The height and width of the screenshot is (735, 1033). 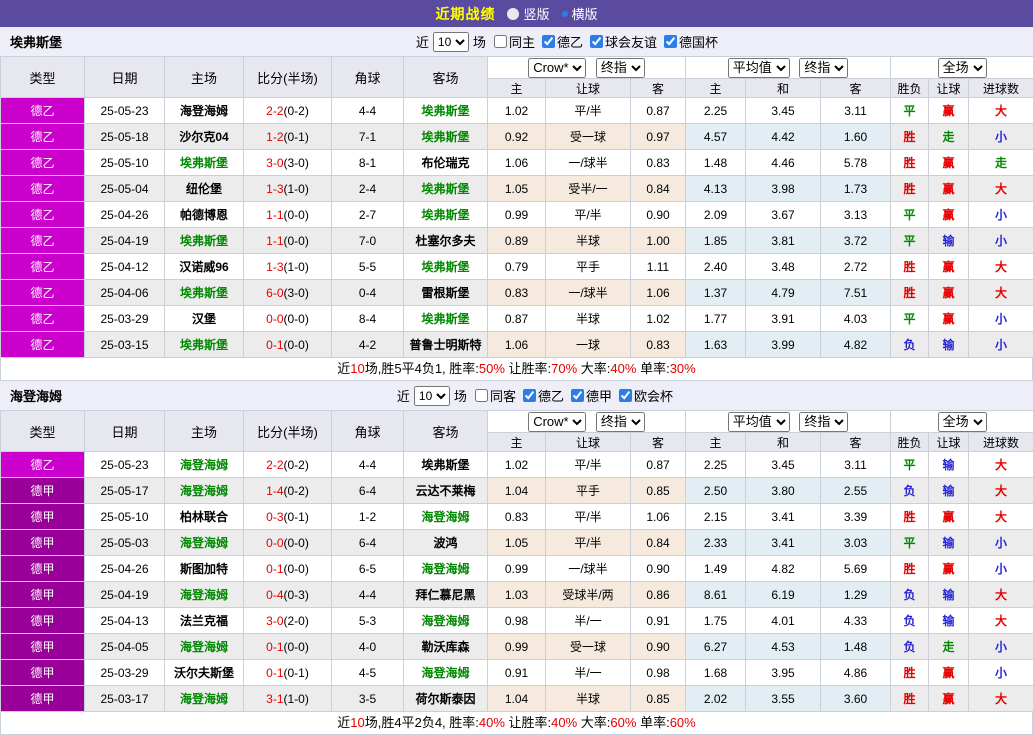 I want to click on away-team: 普鲁士明斯特, so click(x=446, y=345).